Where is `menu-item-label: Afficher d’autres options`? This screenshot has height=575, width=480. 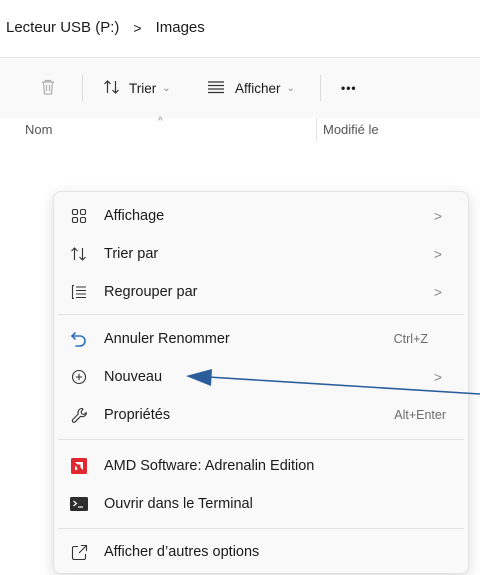
menu-item-label: Afficher d’autres options is located at coordinates (182, 552).